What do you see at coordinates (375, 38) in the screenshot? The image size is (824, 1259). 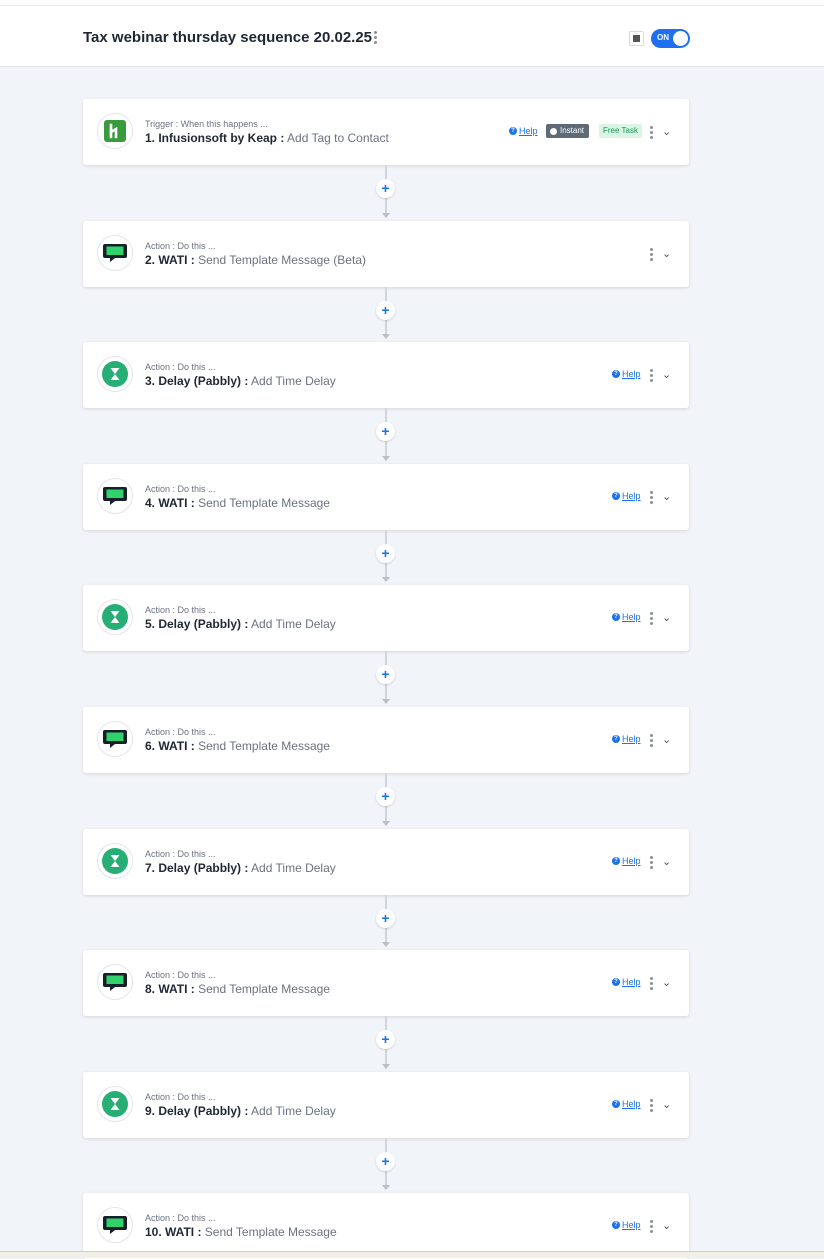 I see `title-more-icon` at bounding box center [375, 38].